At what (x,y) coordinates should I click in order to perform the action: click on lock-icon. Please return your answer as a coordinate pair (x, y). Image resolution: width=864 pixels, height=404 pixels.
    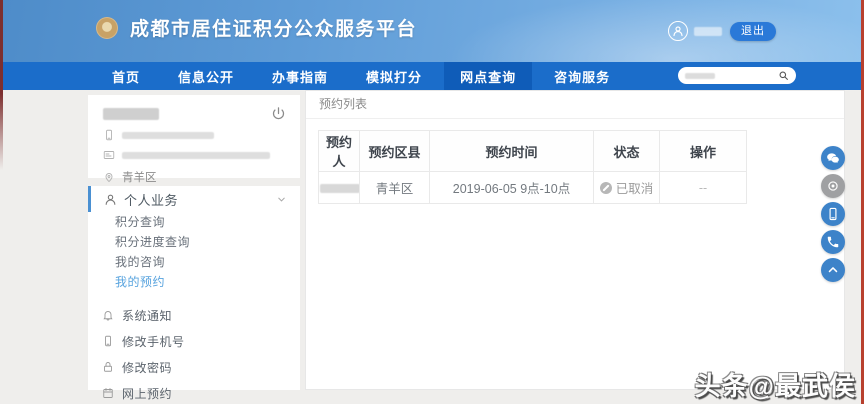
    Looking at the image, I should click on (108, 367).